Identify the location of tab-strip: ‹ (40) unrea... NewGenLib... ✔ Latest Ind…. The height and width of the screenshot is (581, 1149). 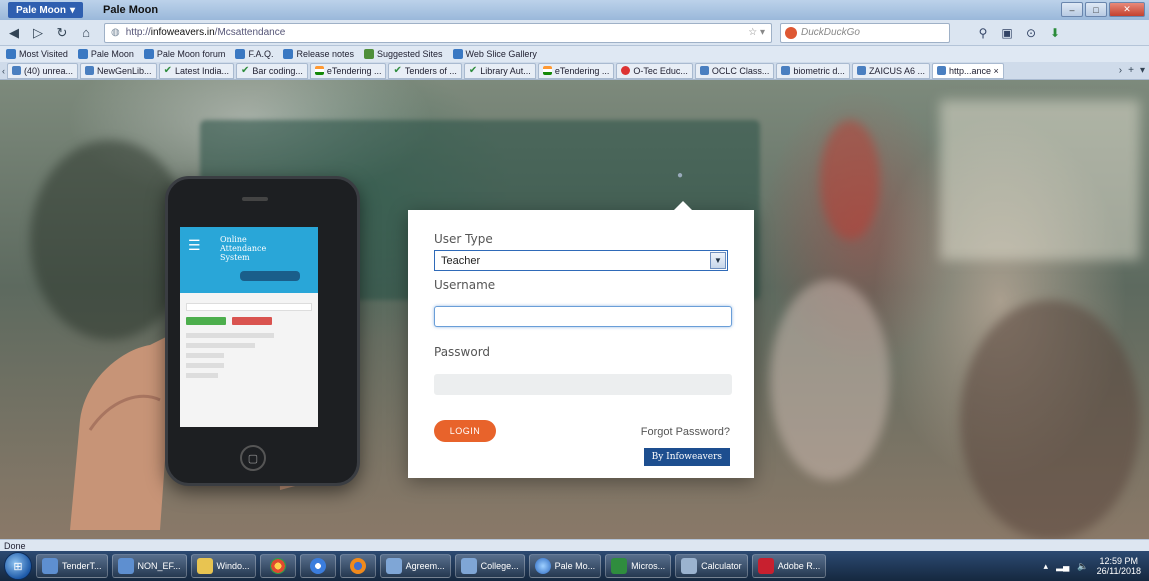
(574, 71).